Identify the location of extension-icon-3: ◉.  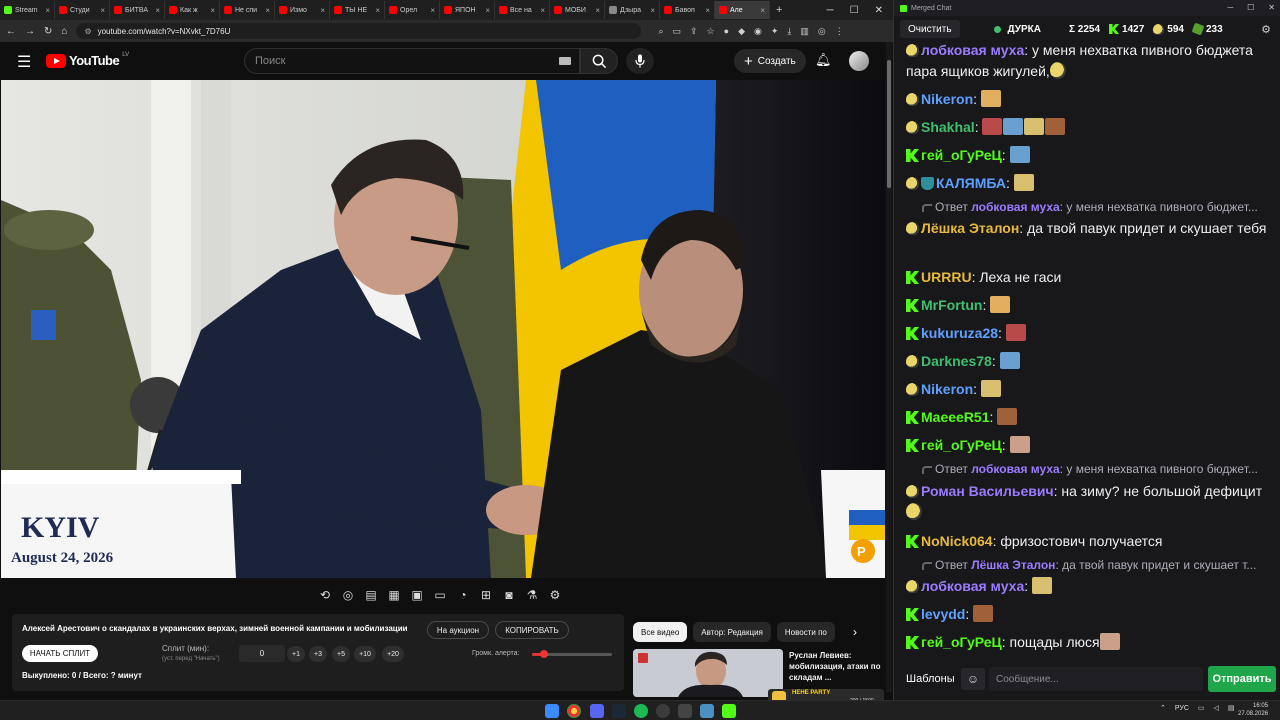
(758, 31).